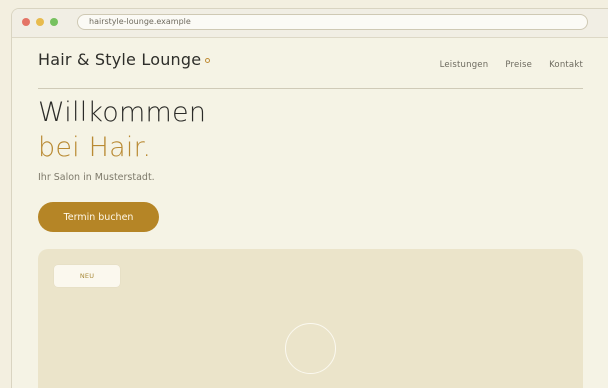 The width and height of the screenshot is (608, 388). I want to click on address-bar: hairstyle-lounge.example, so click(332, 22).